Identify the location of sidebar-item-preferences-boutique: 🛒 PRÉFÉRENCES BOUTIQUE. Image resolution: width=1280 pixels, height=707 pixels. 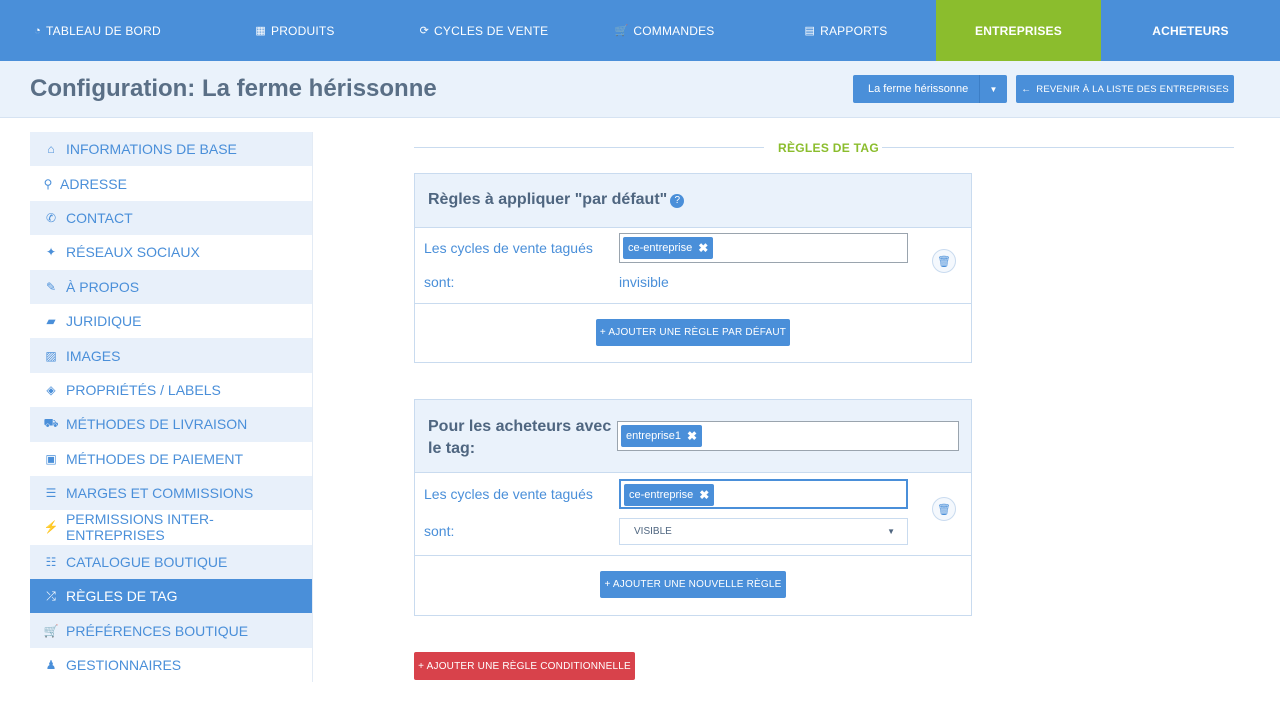
(171, 630).